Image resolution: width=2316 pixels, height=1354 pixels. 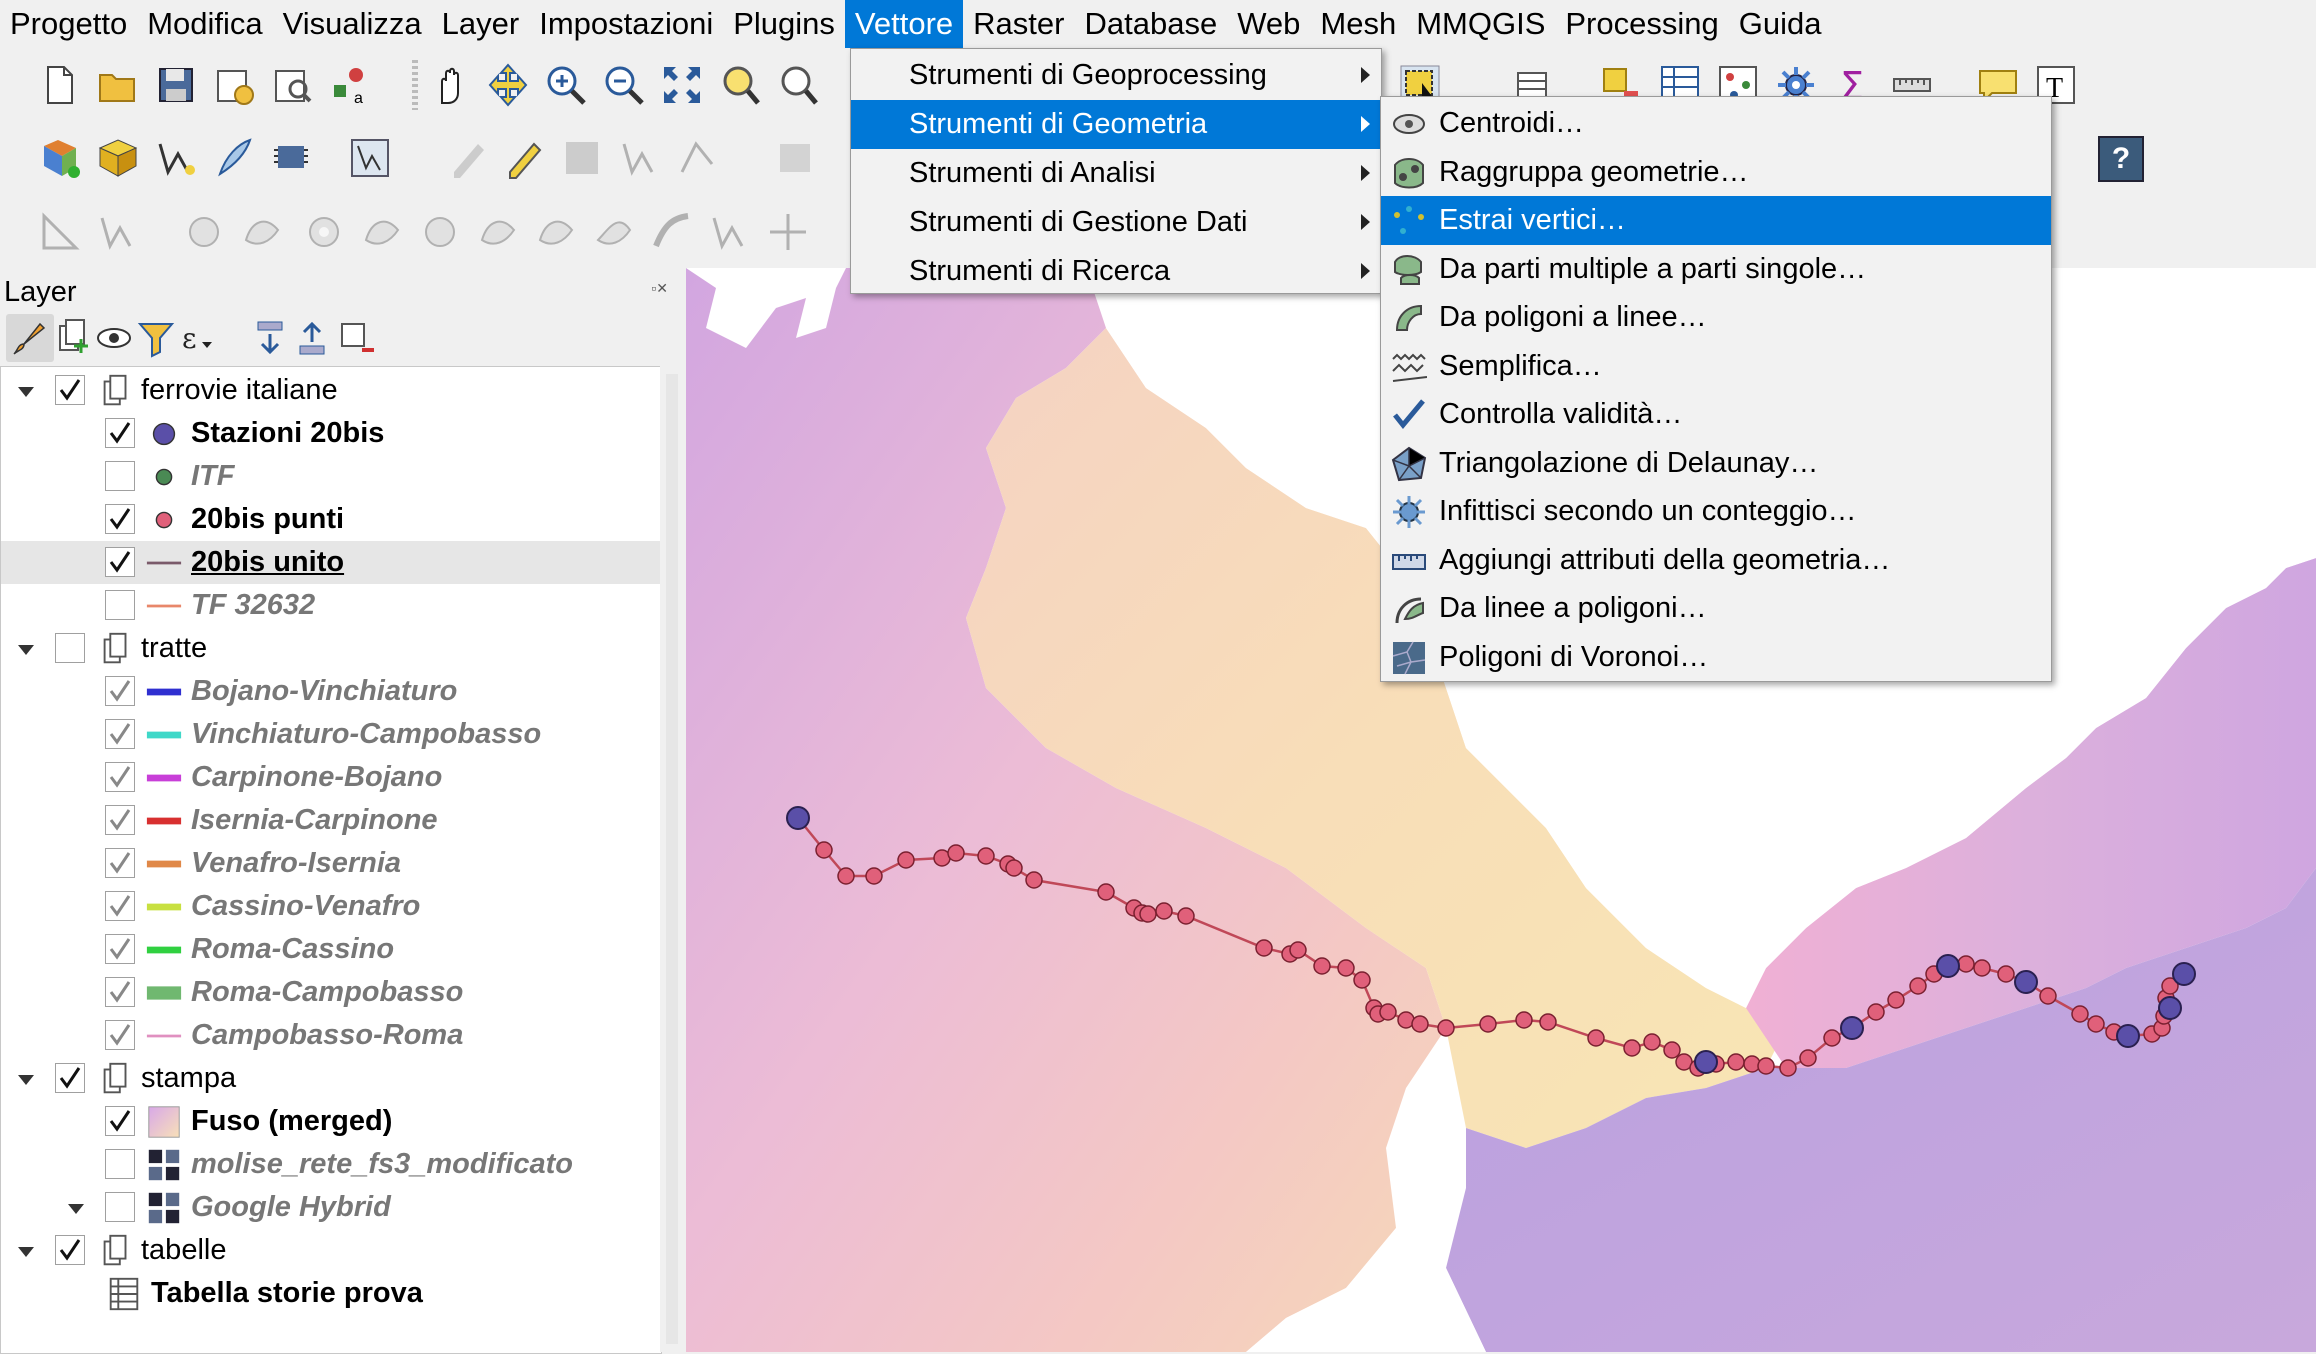 What do you see at coordinates (2121, 159) in the screenshot?
I see `help-icon: ?` at bounding box center [2121, 159].